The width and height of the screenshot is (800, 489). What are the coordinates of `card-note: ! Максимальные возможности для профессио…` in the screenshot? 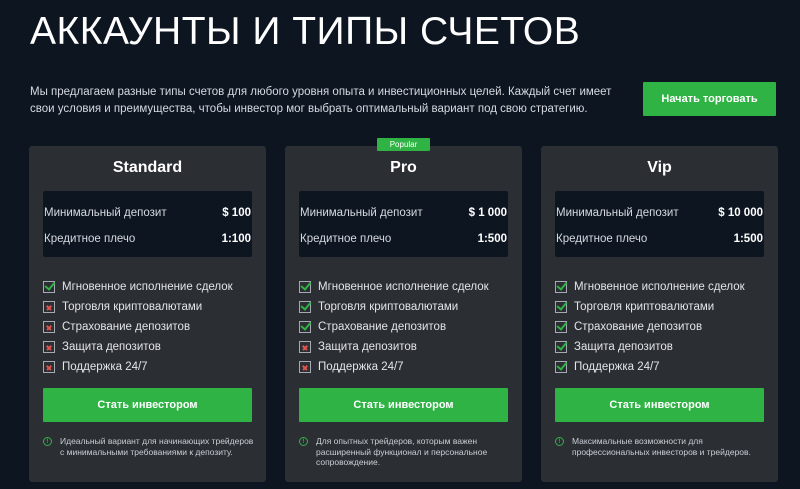 It's located at (661, 446).